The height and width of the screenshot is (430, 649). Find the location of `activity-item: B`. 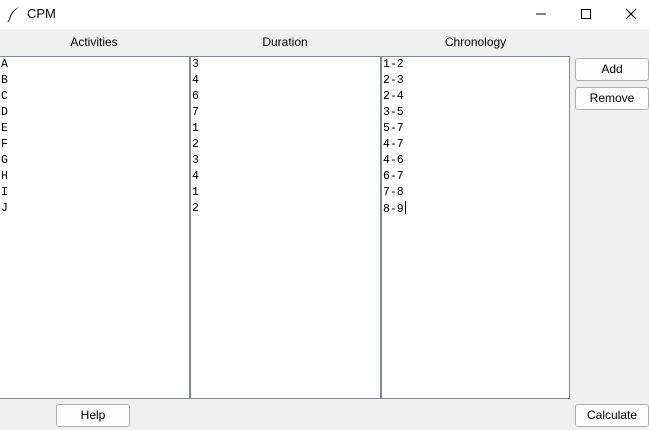

activity-item: B is located at coordinates (94, 81).